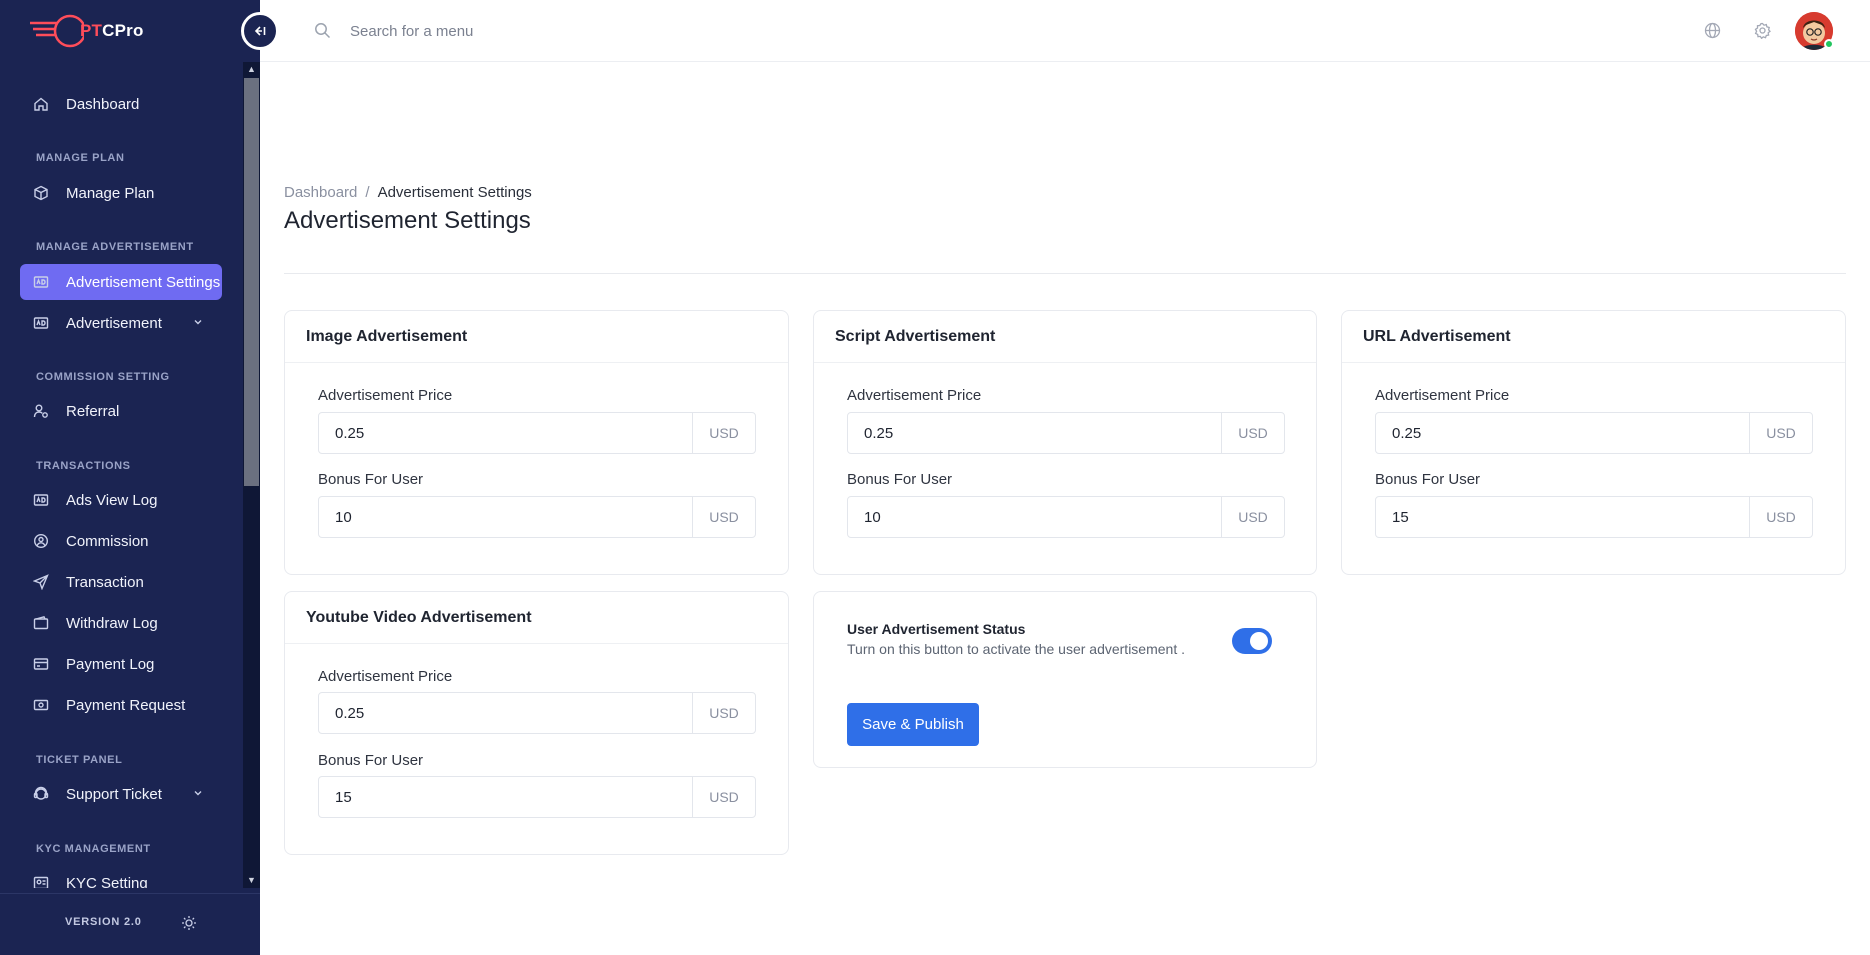 The image size is (1870, 955). What do you see at coordinates (1034, 517) in the screenshot?
I see `script-bonus-for-user-input` at bounding box center [1034, 517].